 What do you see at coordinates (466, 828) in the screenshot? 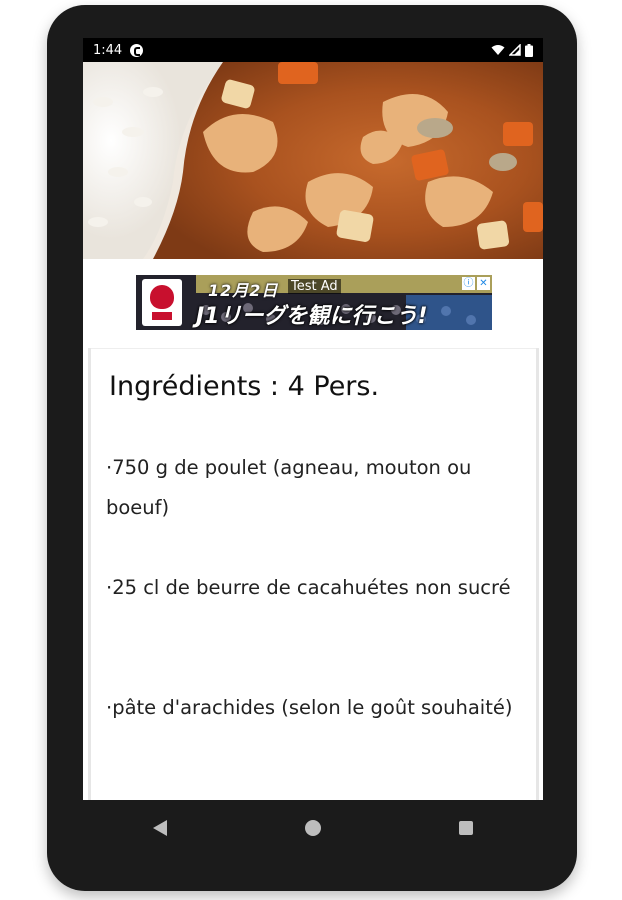
I see `recent-apps-icon` at bounding box center [466, 828].